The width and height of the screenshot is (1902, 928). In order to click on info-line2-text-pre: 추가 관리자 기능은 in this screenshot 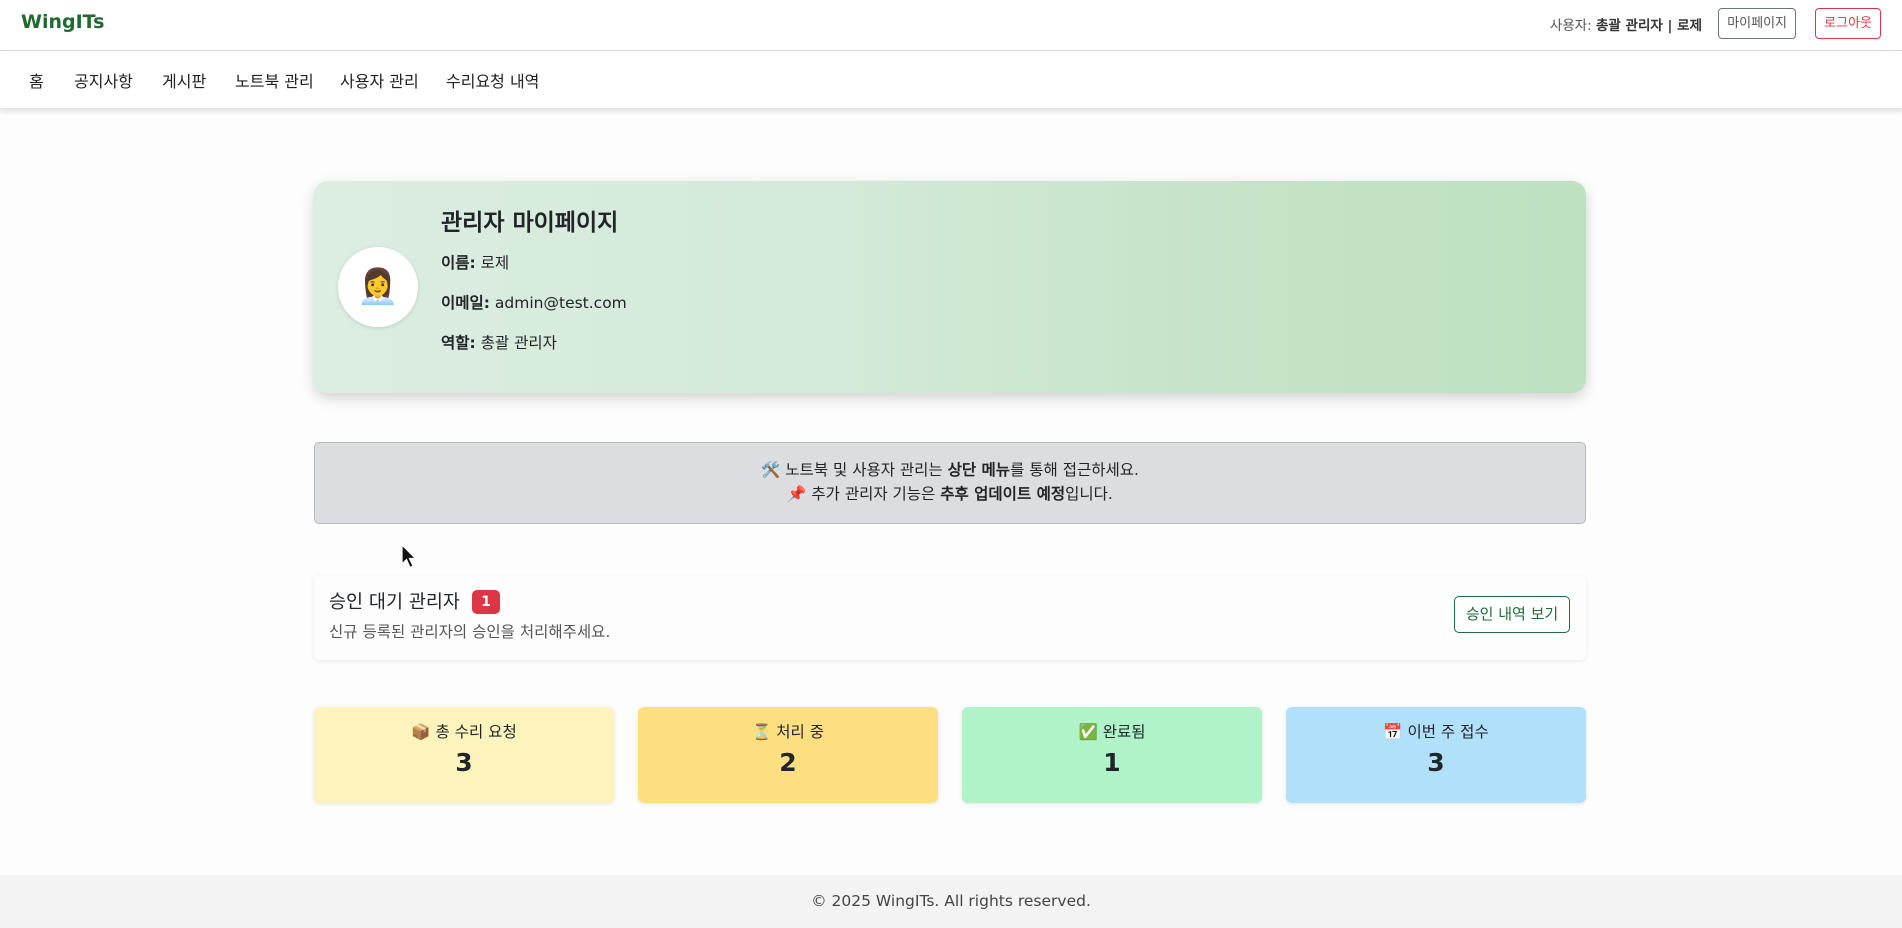, I will do `click(873, 494)`.